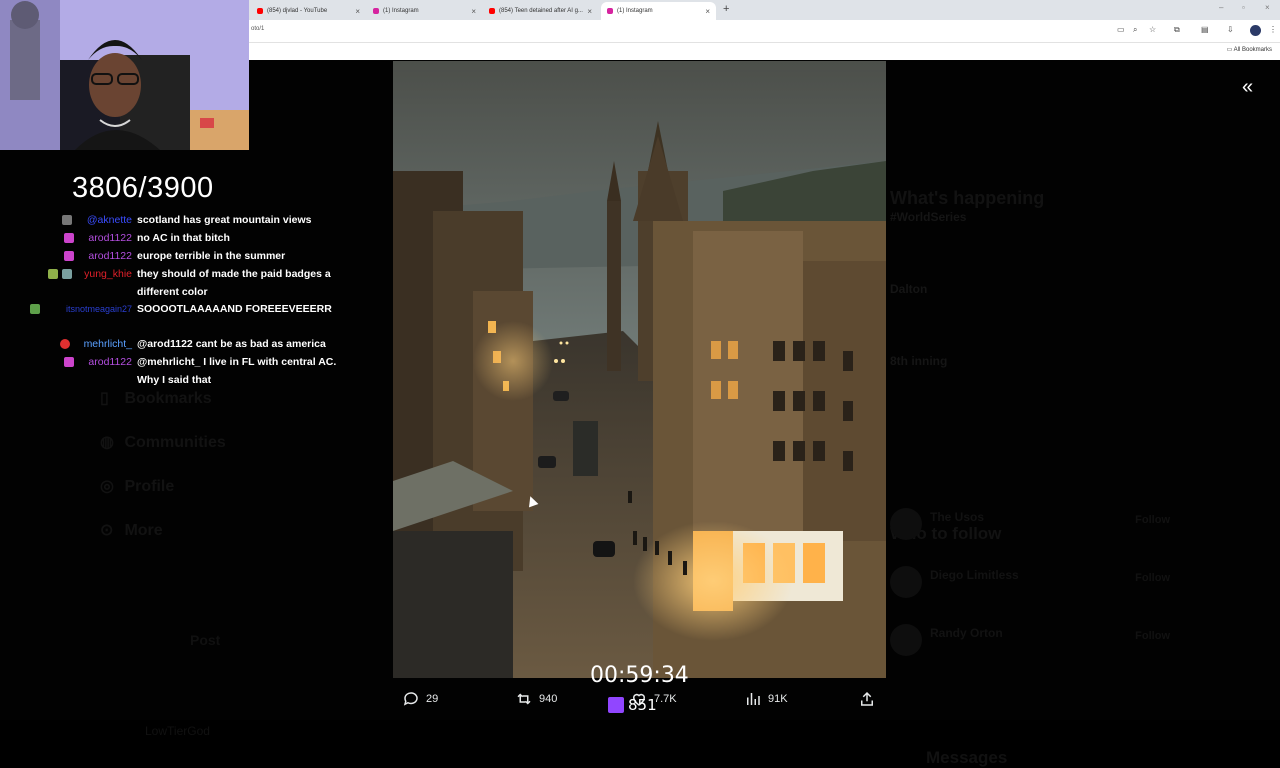 Image resolution: width=1280 pixels, height=768 pixels. What do you see at coordinates (1135, 30) in the screenshot?
I see `zoom-icon: ⌕` at bounding box center [1135, 30].